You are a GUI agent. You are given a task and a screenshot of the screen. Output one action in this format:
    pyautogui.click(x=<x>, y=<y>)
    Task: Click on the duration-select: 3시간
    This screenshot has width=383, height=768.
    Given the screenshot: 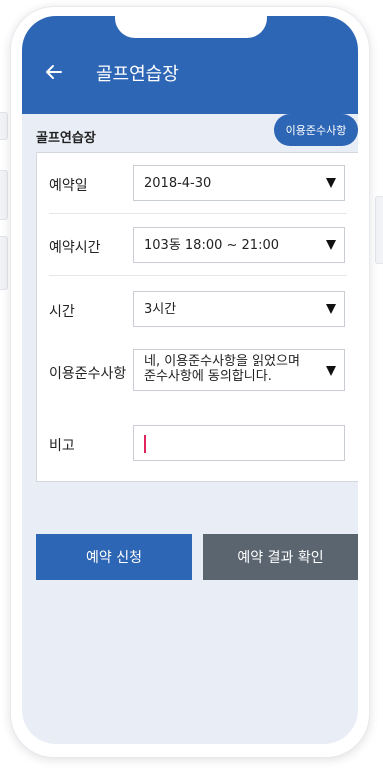 What is the action you would take?
    pyautogui.click(x=239, y=309)
    